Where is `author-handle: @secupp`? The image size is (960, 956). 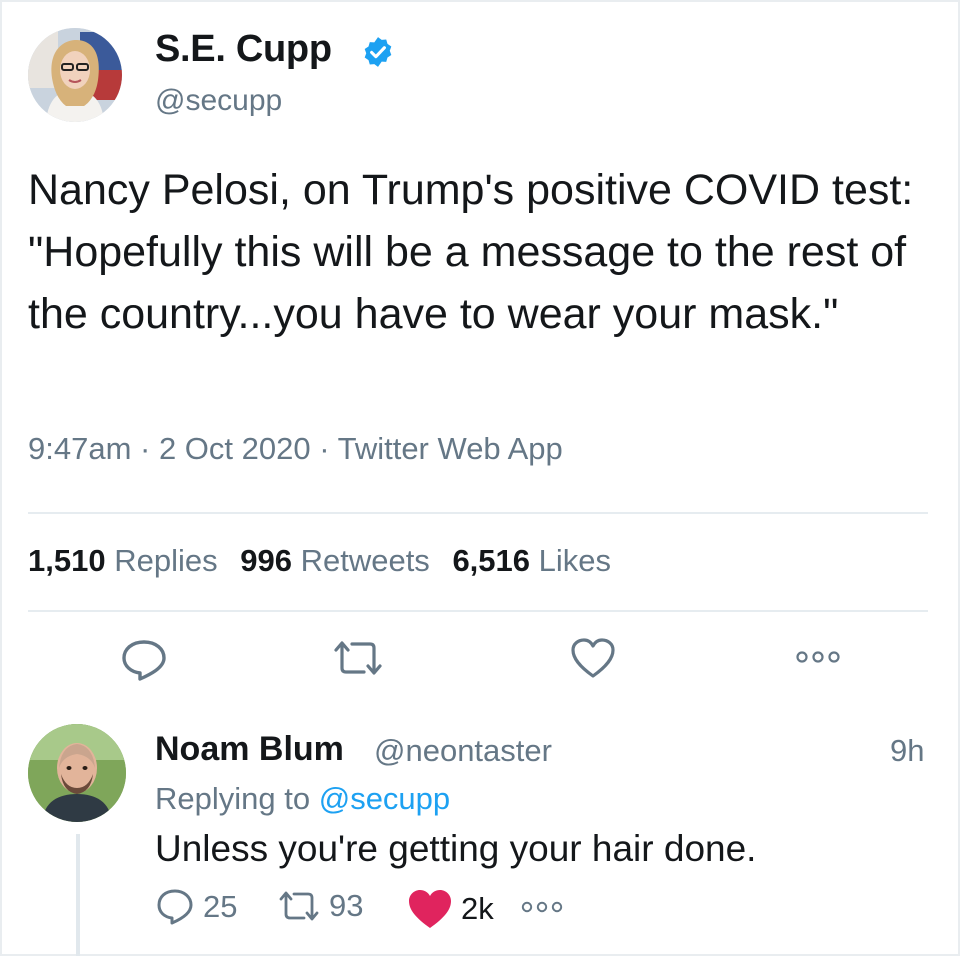
author-handle: @secupp is located at coordinates (218, 101).